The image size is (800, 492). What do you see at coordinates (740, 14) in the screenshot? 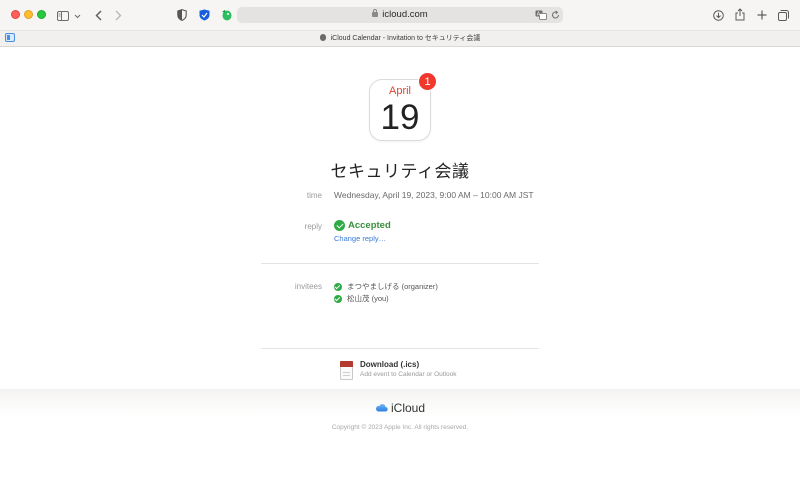
I see `share-icon` at bounding box center [740, 14].